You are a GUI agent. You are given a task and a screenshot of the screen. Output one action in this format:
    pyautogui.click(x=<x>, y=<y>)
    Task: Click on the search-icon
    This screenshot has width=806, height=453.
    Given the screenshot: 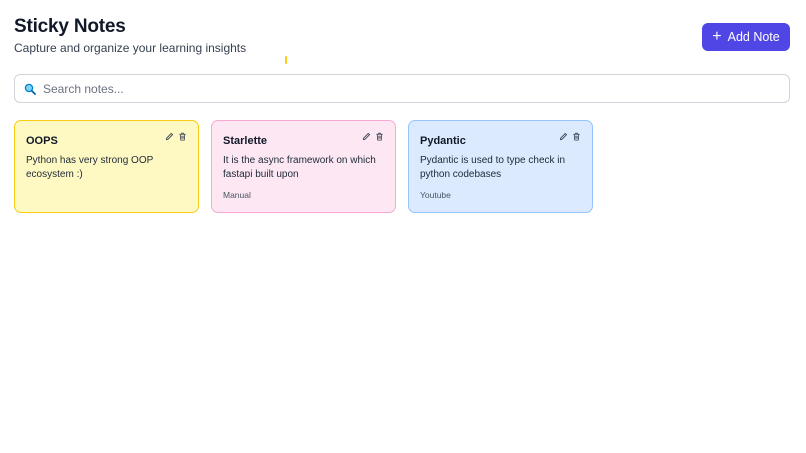 What is the action you would take?
    pyautogui.click(x=30, y=89)
    